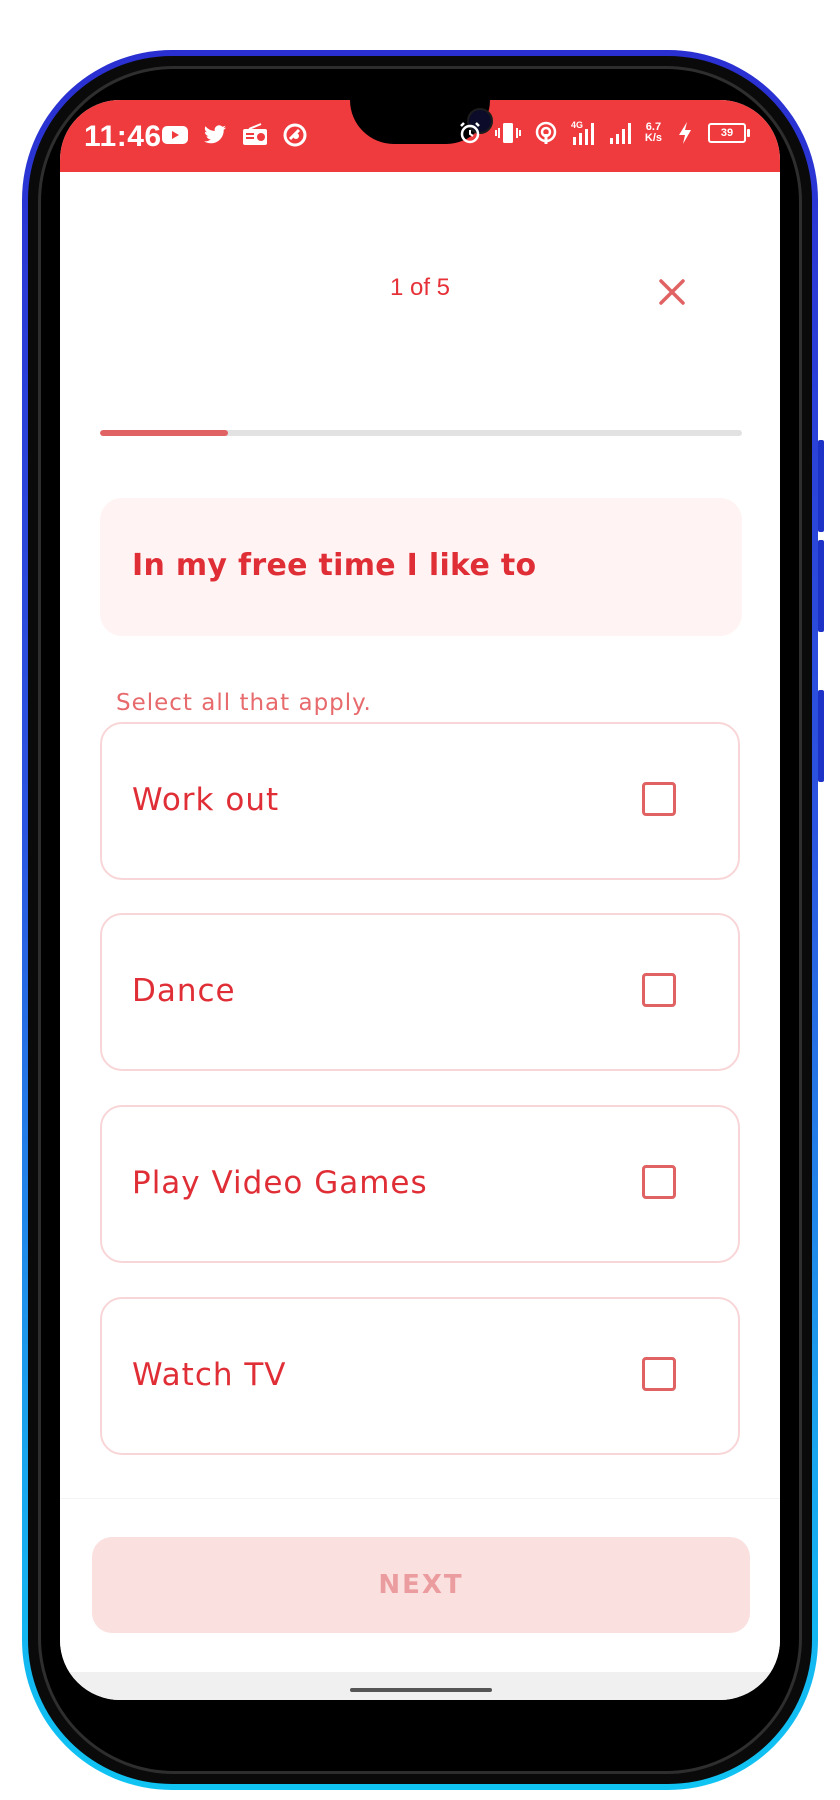 The width and height of the screenshot is (840, 1800). I want to click on battery-level: 39, so click(727, 133).